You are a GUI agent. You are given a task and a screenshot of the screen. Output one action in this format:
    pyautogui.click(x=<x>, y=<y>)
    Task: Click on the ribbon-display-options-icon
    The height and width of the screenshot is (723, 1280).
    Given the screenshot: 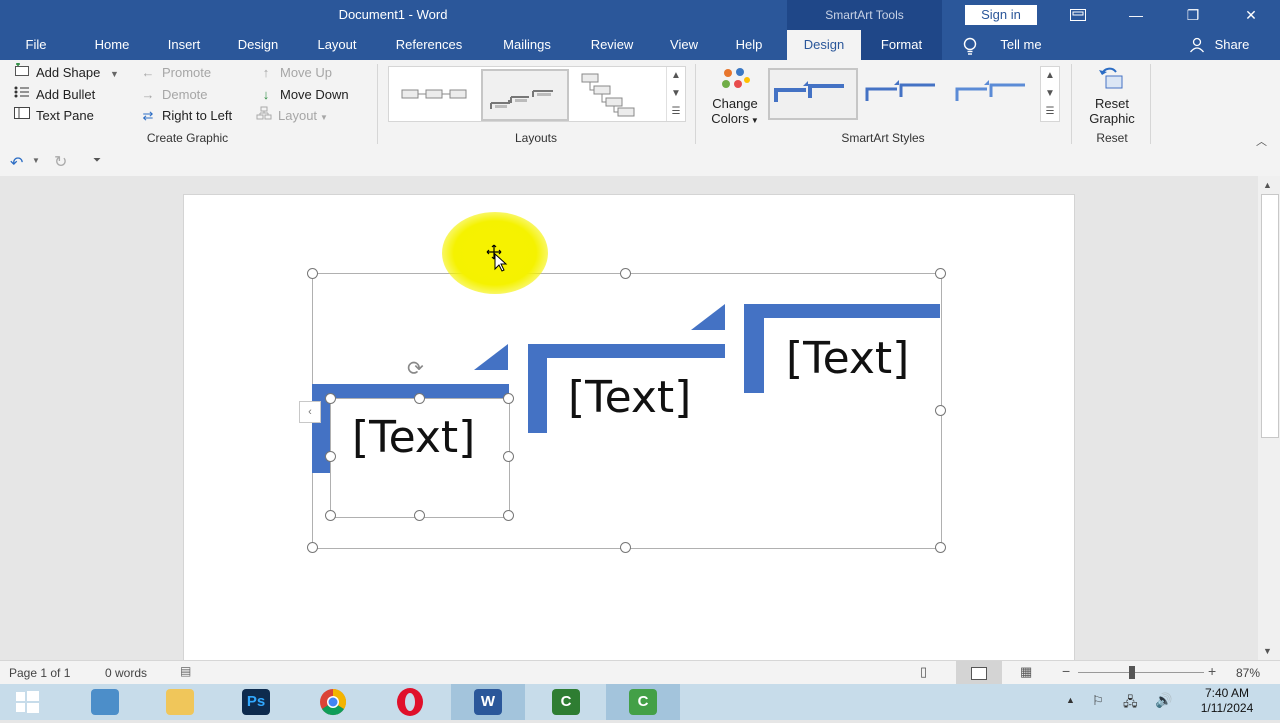 What is the action you would take?
    pyautogui.click(x=1078, y=15)
    